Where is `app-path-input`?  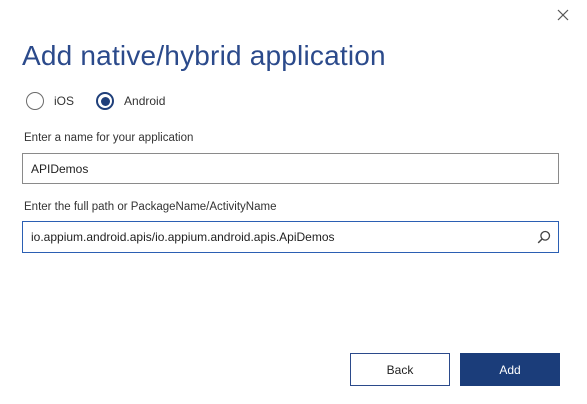
app-path-input is located at coordinates (276, 237).